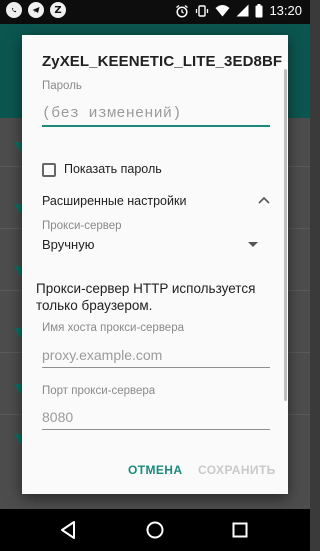  What do you see at coordinates (237, 470) in the screenshot?
I see `save-button: СОХРАНИТЬ` at bounding box center [237, 470].